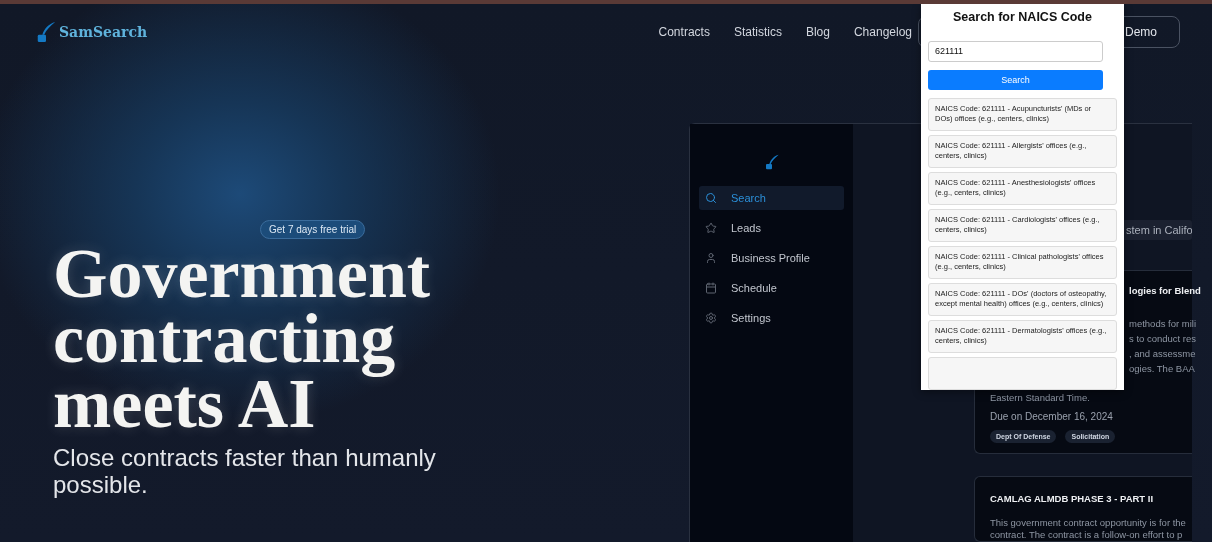 The height and width of the screenshot is (542, 1212). What do you see at coordinates (103, 32) in the screenshot?
I see `logo-text: SamSearch` at bounding box center [103, 32].